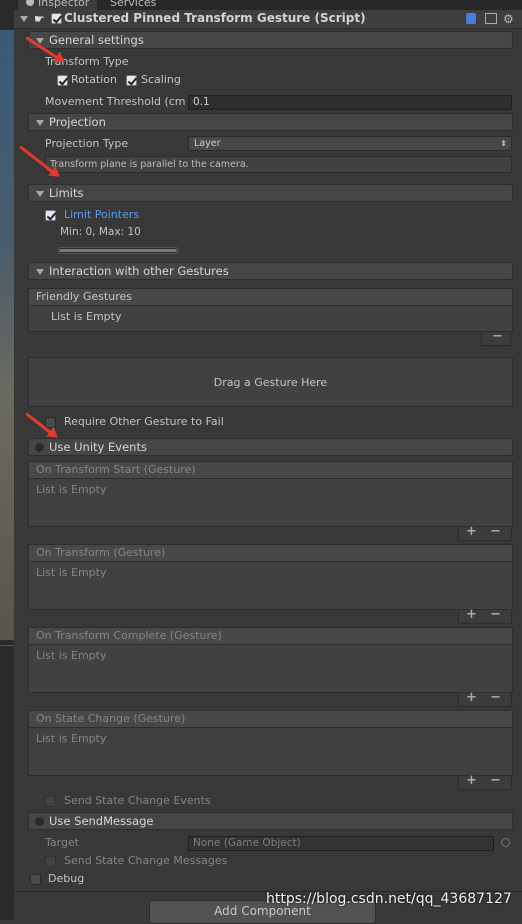  What do you see at coordinates (137, 800) in the screenshot?
I see `send-state-change-events-label: Send State Change Events` at bounding box center [137, 800].